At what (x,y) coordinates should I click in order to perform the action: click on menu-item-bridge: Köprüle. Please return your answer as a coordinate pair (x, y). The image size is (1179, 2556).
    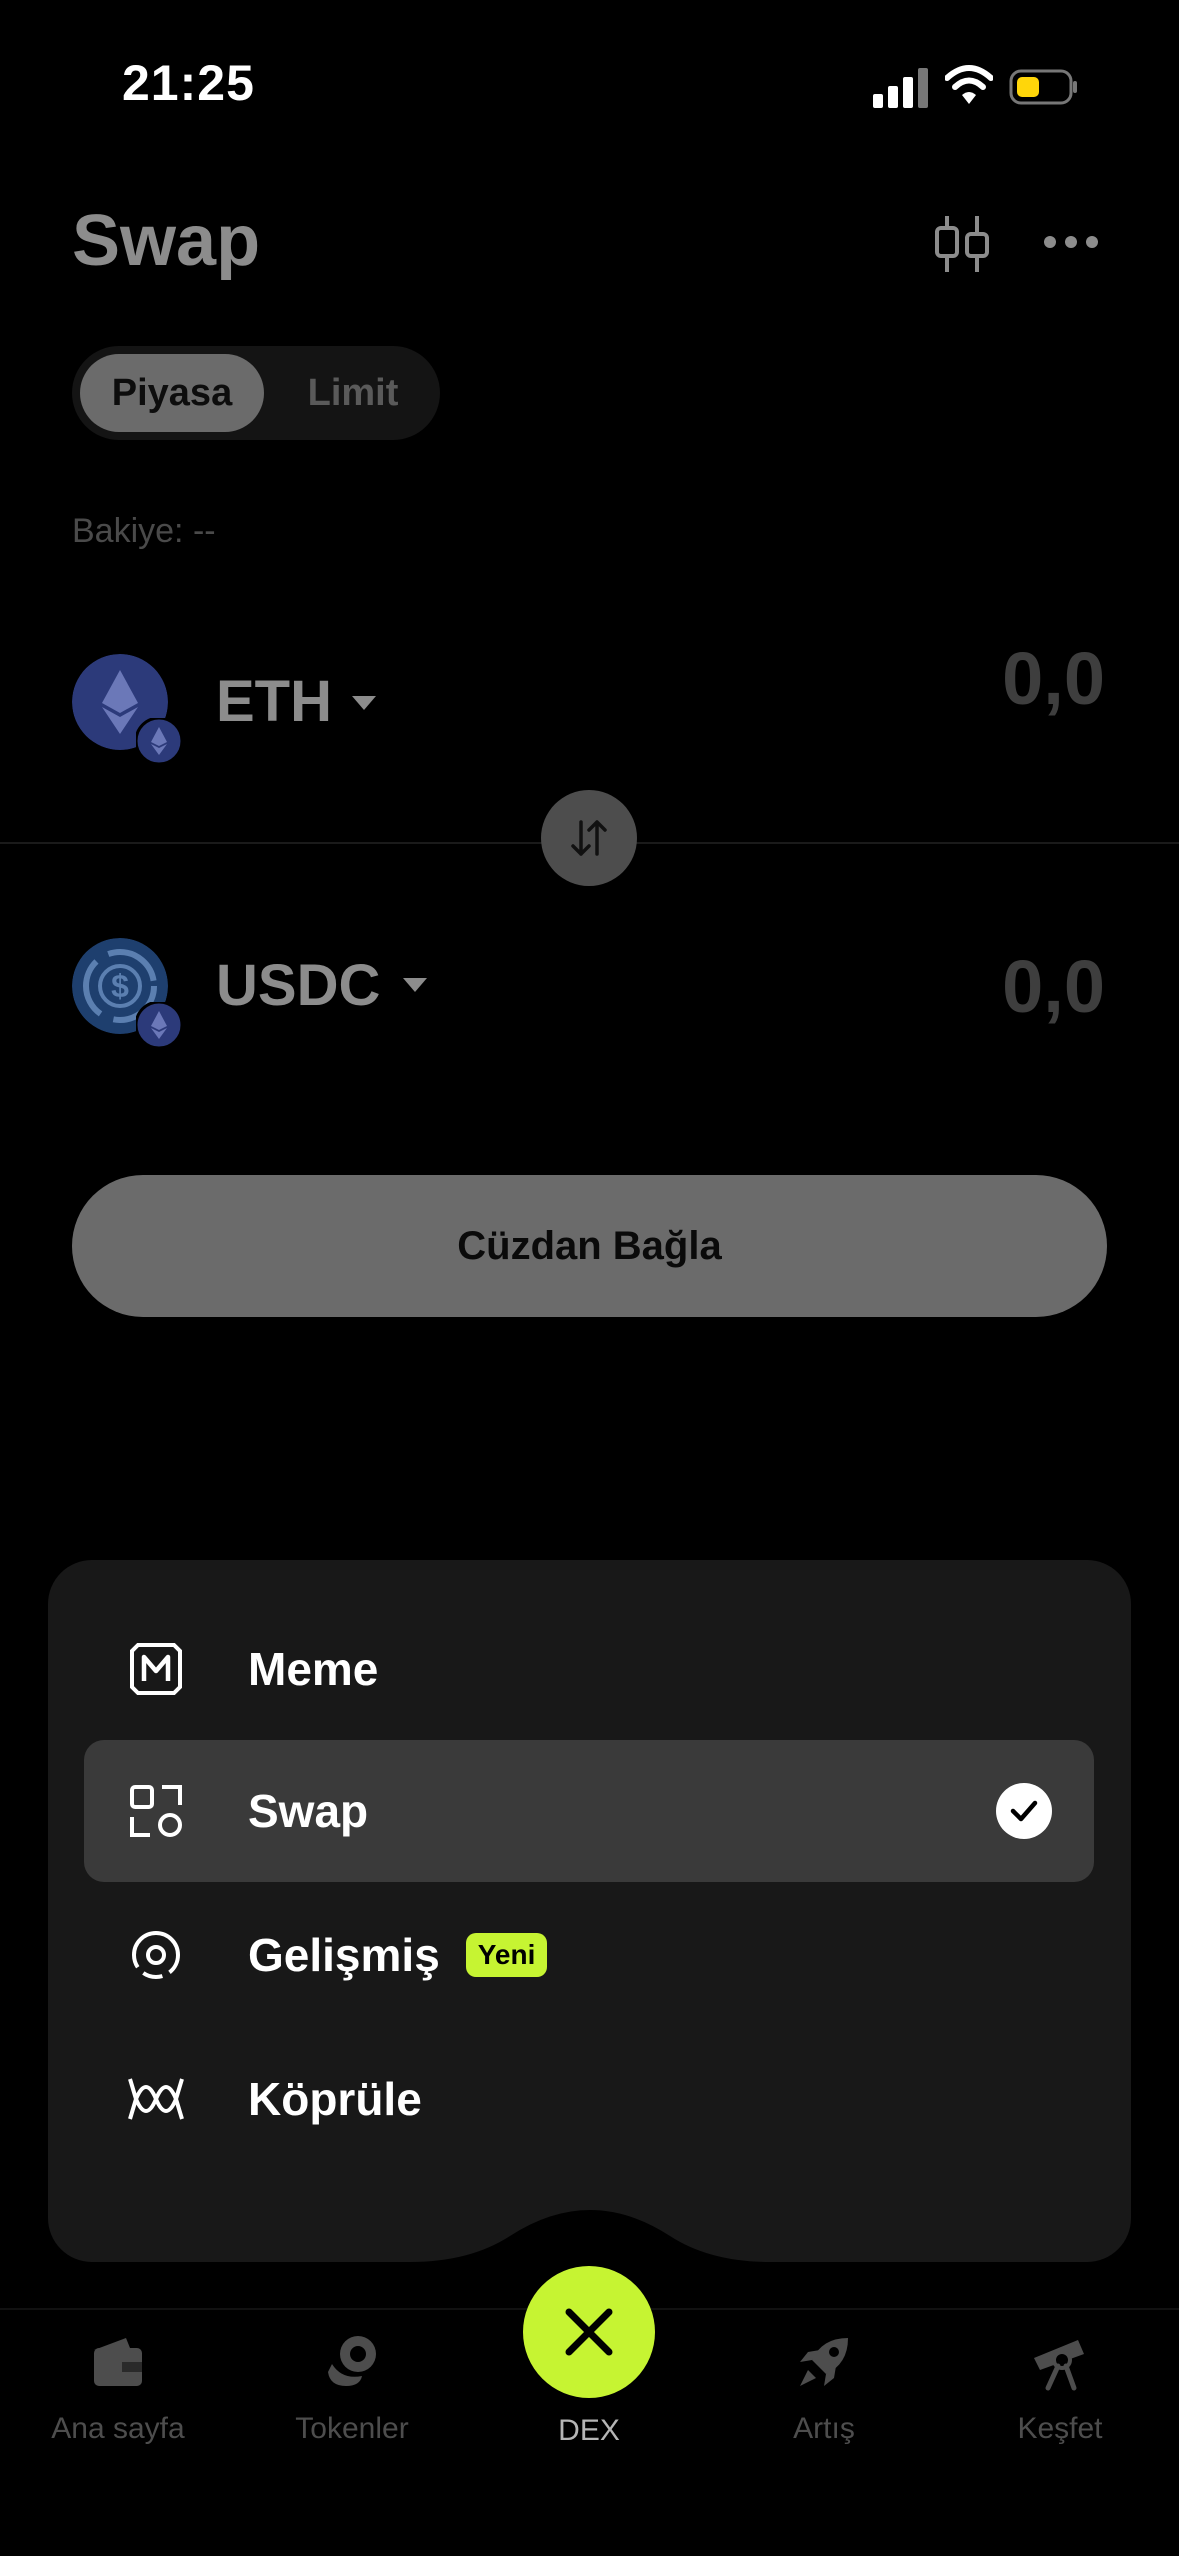
    Looking at the image, I should click on (589, 2099).